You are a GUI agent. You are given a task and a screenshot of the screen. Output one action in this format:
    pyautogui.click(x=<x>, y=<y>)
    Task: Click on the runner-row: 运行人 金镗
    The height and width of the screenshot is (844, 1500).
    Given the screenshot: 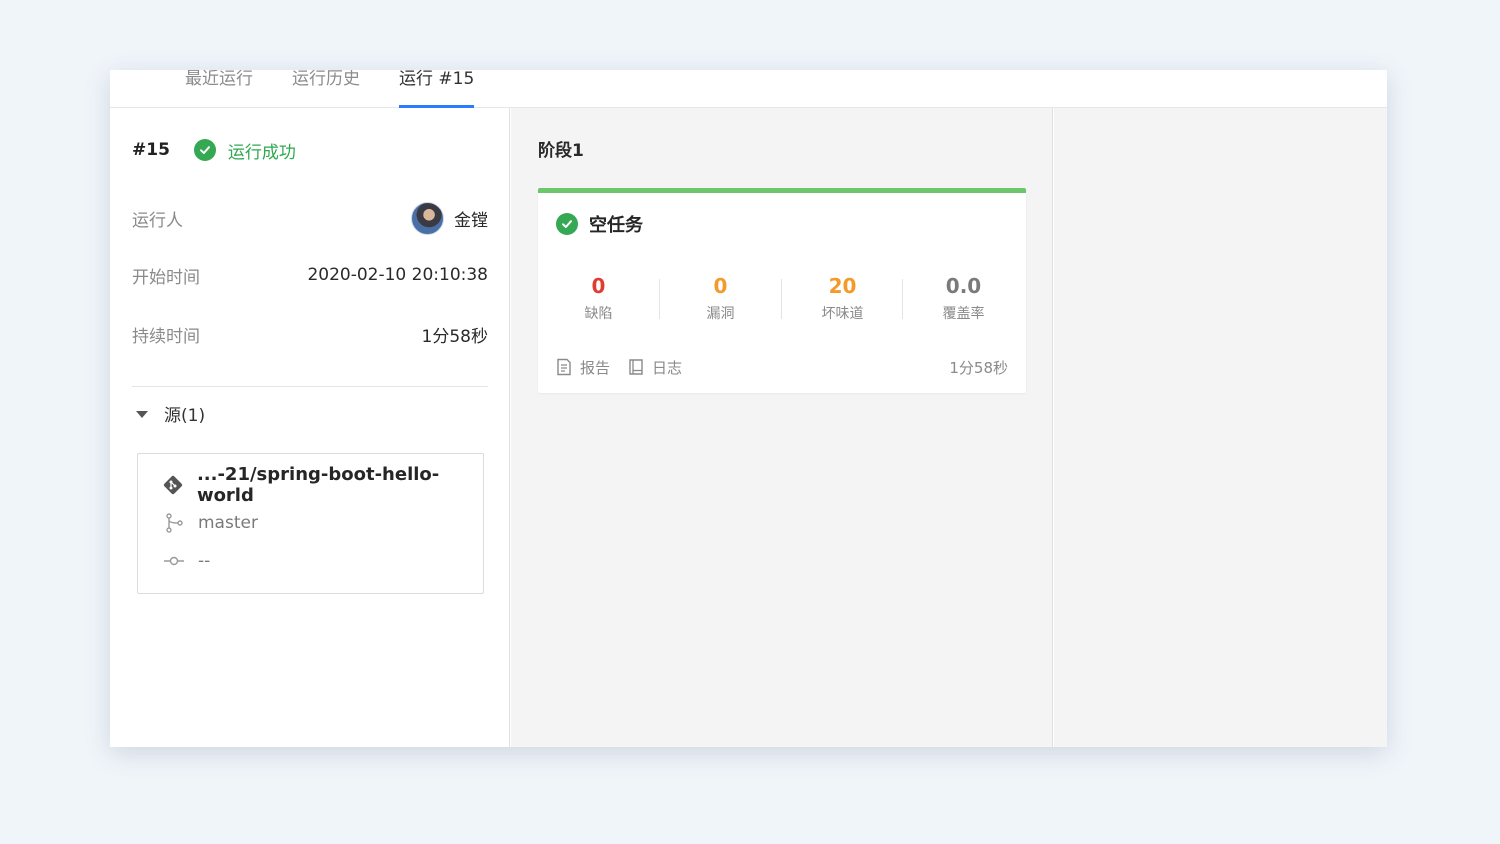 What is the action you would take?
    pyautogui.click(x=310, y=218)
    